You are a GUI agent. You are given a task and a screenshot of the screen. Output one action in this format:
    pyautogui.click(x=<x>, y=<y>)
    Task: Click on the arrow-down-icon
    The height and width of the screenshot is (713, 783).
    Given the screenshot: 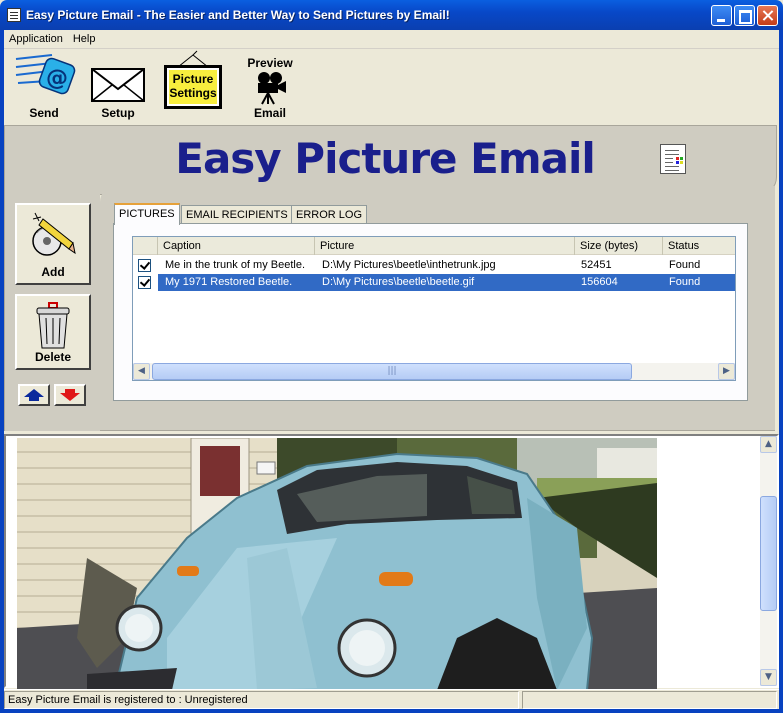 What is the action you would take?
    pyautogui.click(x=70, y=395)
    